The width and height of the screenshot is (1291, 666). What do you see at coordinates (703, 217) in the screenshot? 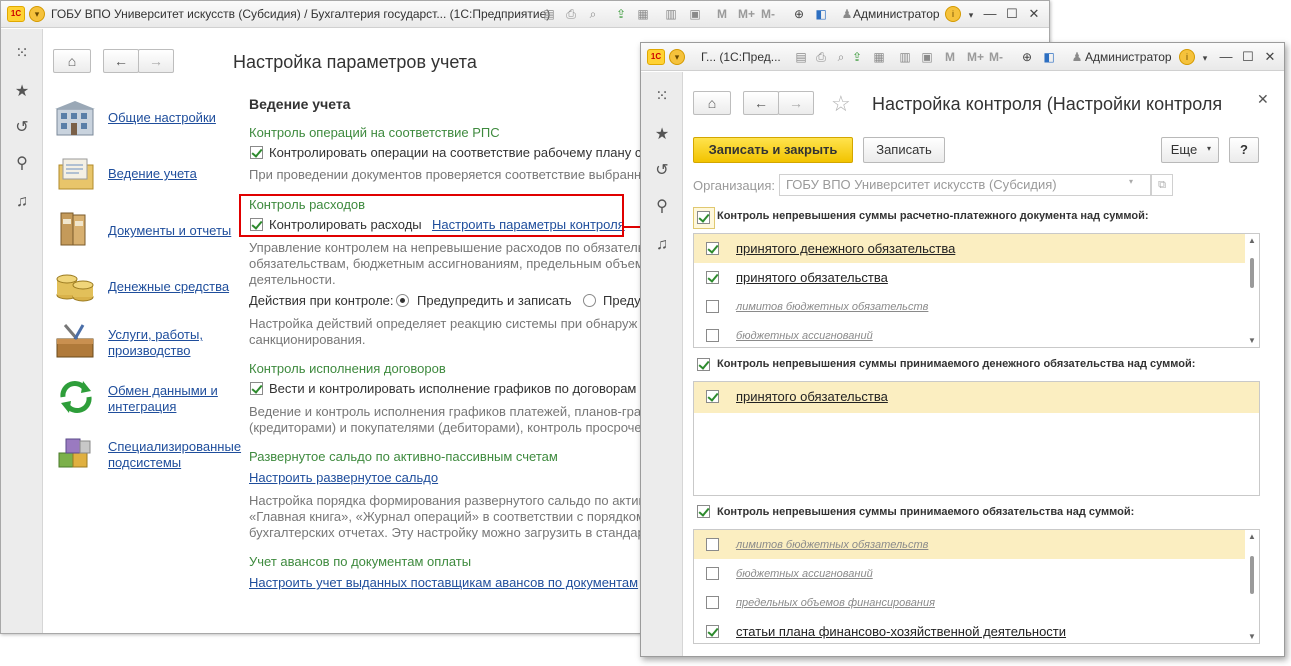
I see `group1-checkbox` at bounding box center [703, 217].